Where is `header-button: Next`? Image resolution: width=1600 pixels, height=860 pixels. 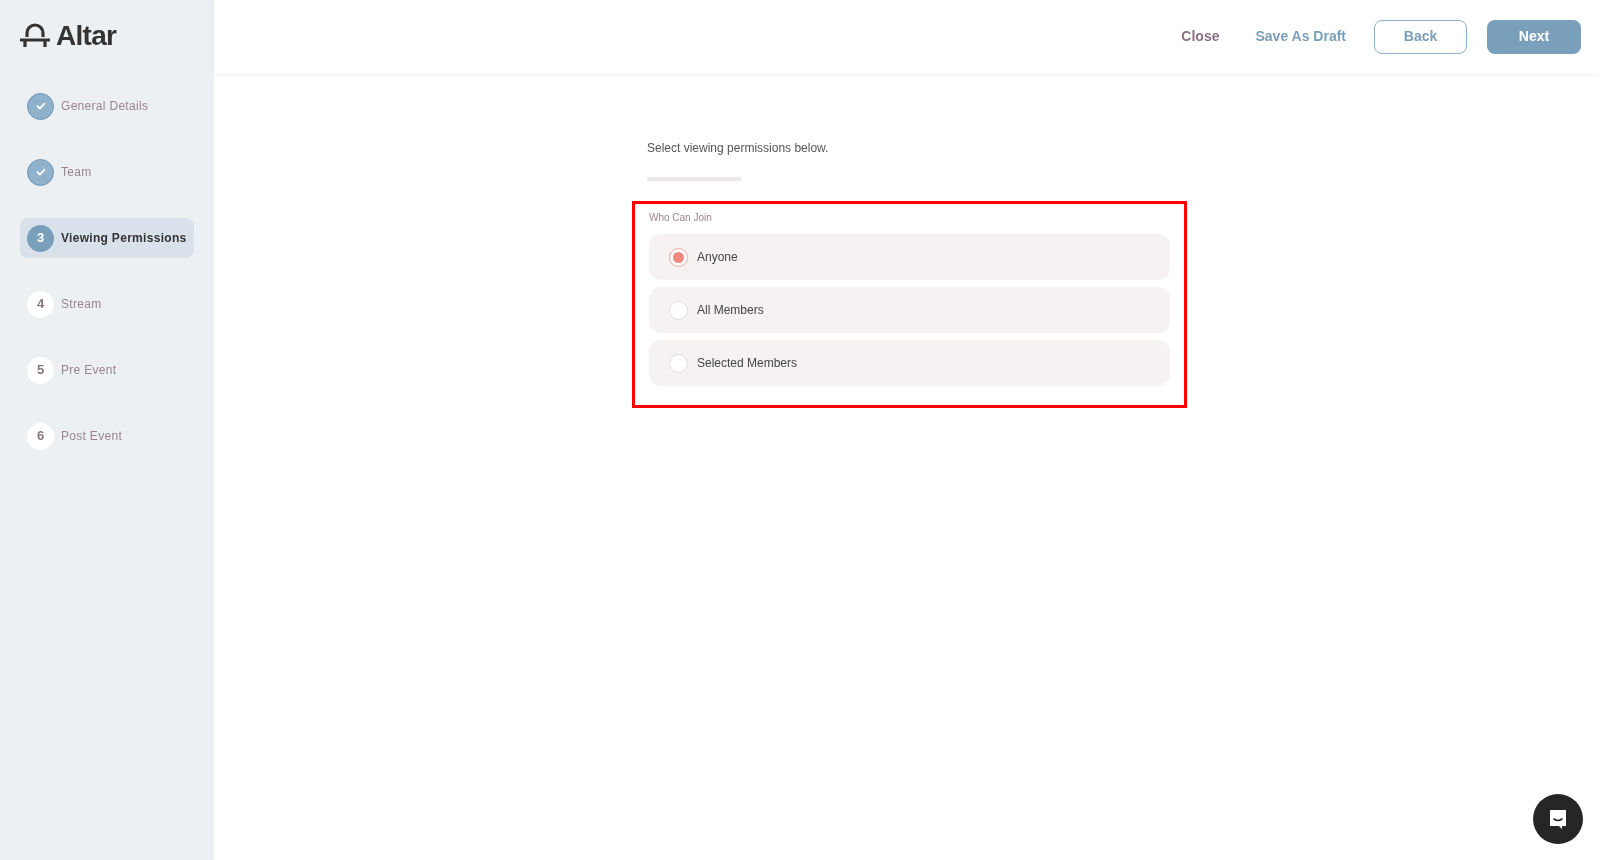
header-button: Next is located at coordinates (1534, 36).